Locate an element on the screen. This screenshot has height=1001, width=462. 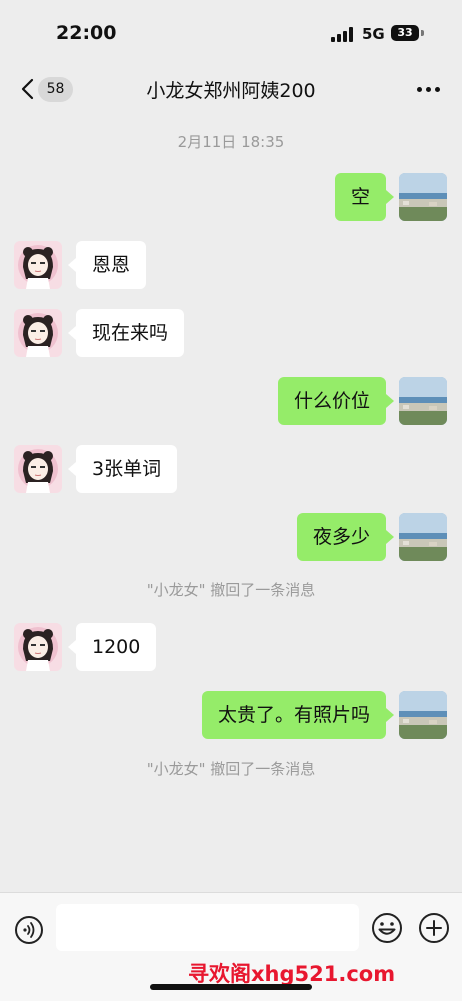
message-row: 现在来吗 is located at coordinates (231, 333).